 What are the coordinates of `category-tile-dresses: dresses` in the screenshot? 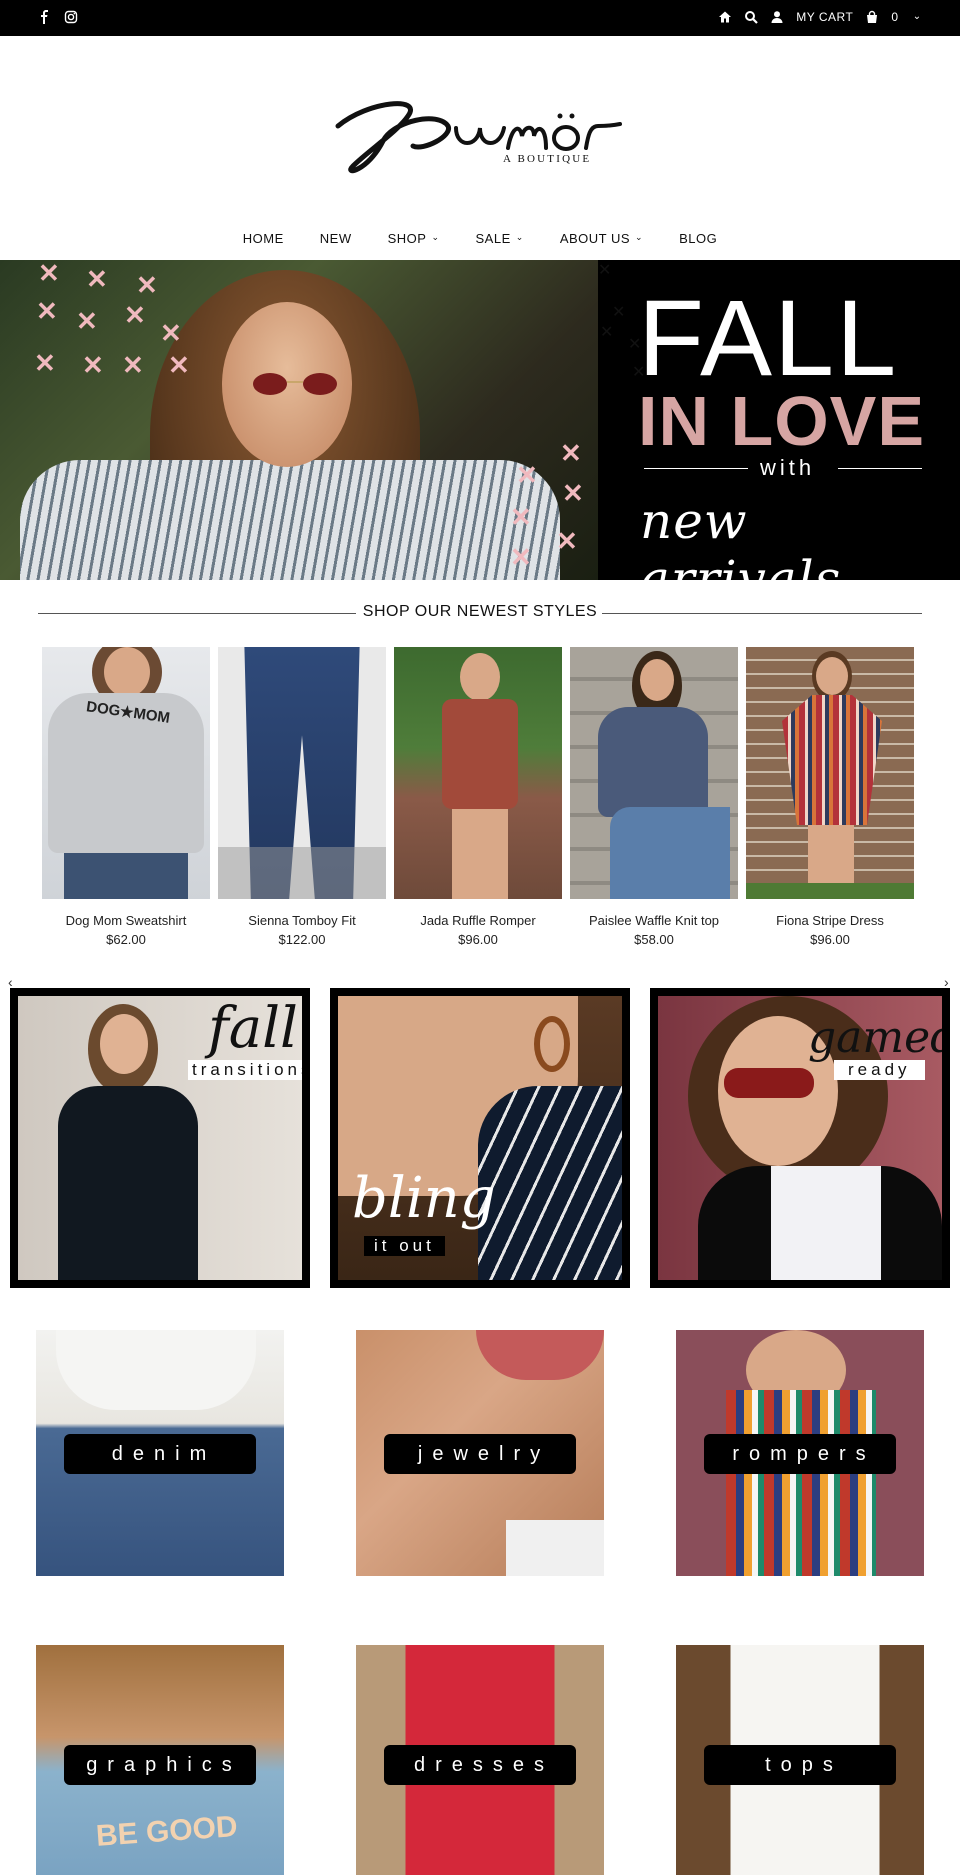 It's located at (480, 1760).